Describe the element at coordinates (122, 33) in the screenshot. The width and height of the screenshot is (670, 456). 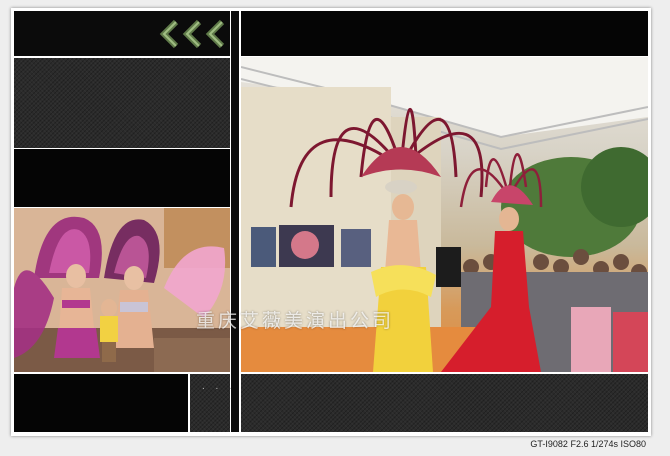
I see `top-left-header-bar` at that location.